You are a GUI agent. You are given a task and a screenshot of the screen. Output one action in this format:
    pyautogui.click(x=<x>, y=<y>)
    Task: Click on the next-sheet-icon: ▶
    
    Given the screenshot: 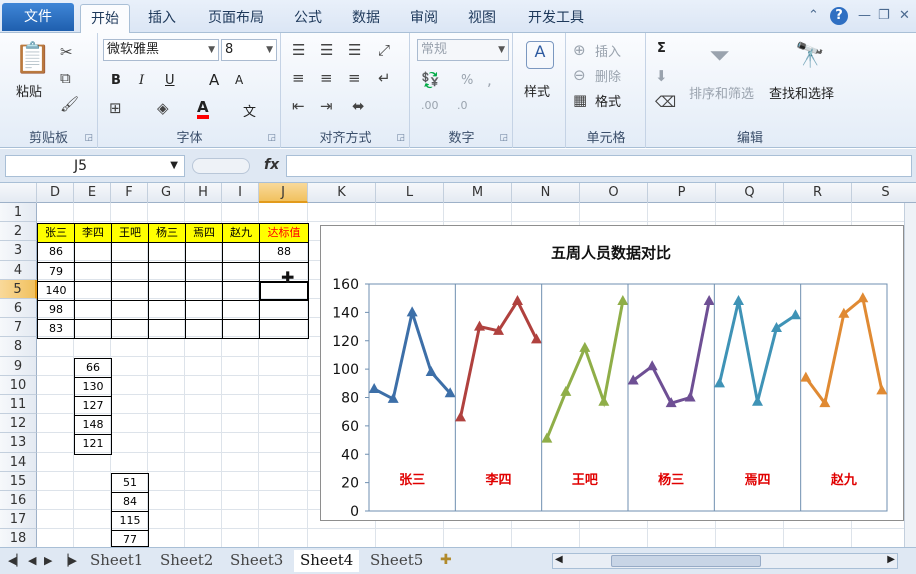 What is the action you would take?
    pyautogui.click(x=48, y=560)
    